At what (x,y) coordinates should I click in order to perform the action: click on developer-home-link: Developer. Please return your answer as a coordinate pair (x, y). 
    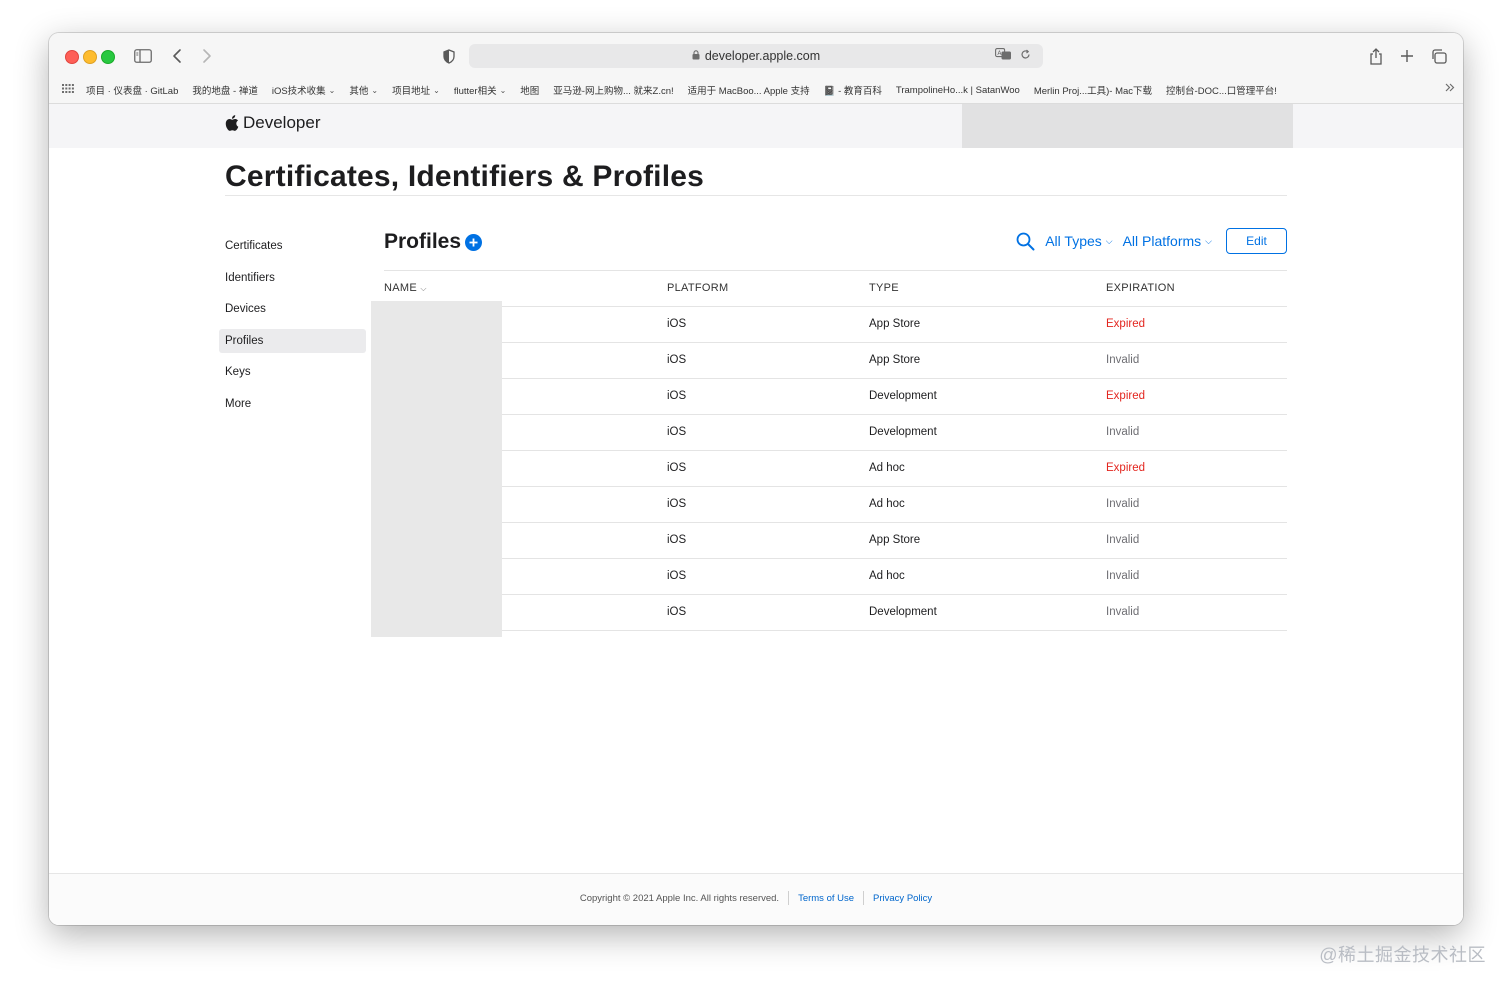
    Looking at the image, I should click on (273, 123).